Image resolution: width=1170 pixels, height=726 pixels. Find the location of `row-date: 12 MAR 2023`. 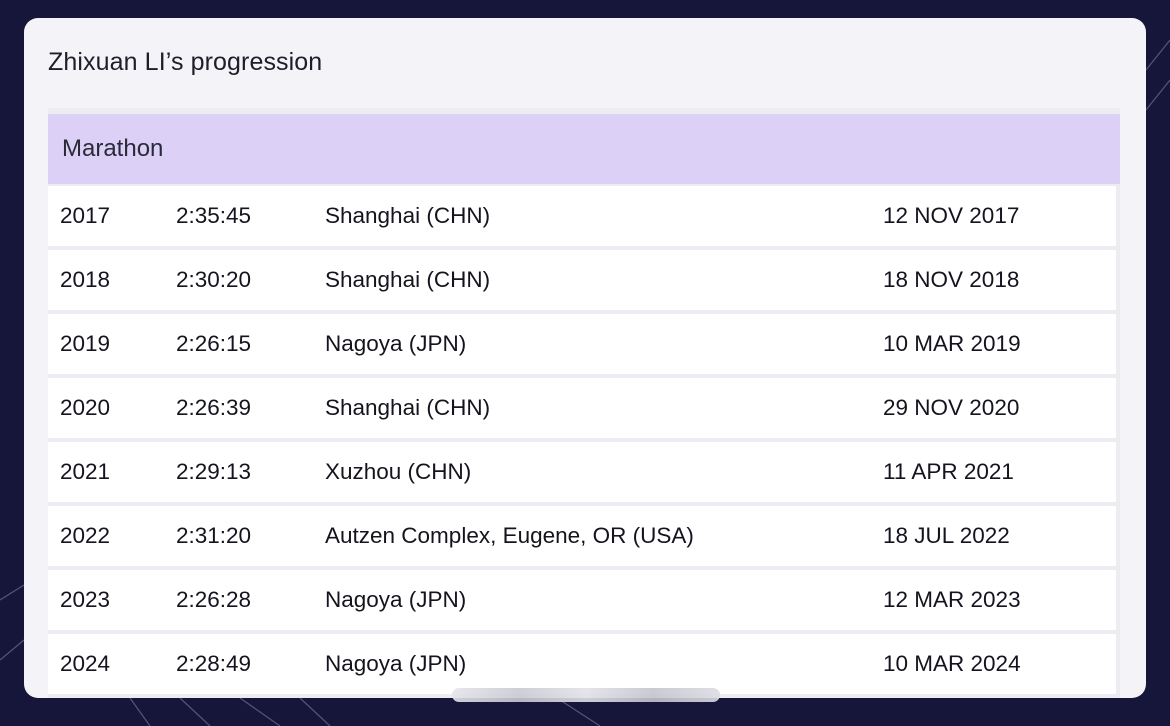

row-date: 12 MAR 2023 is located at coordinates (952, 599).